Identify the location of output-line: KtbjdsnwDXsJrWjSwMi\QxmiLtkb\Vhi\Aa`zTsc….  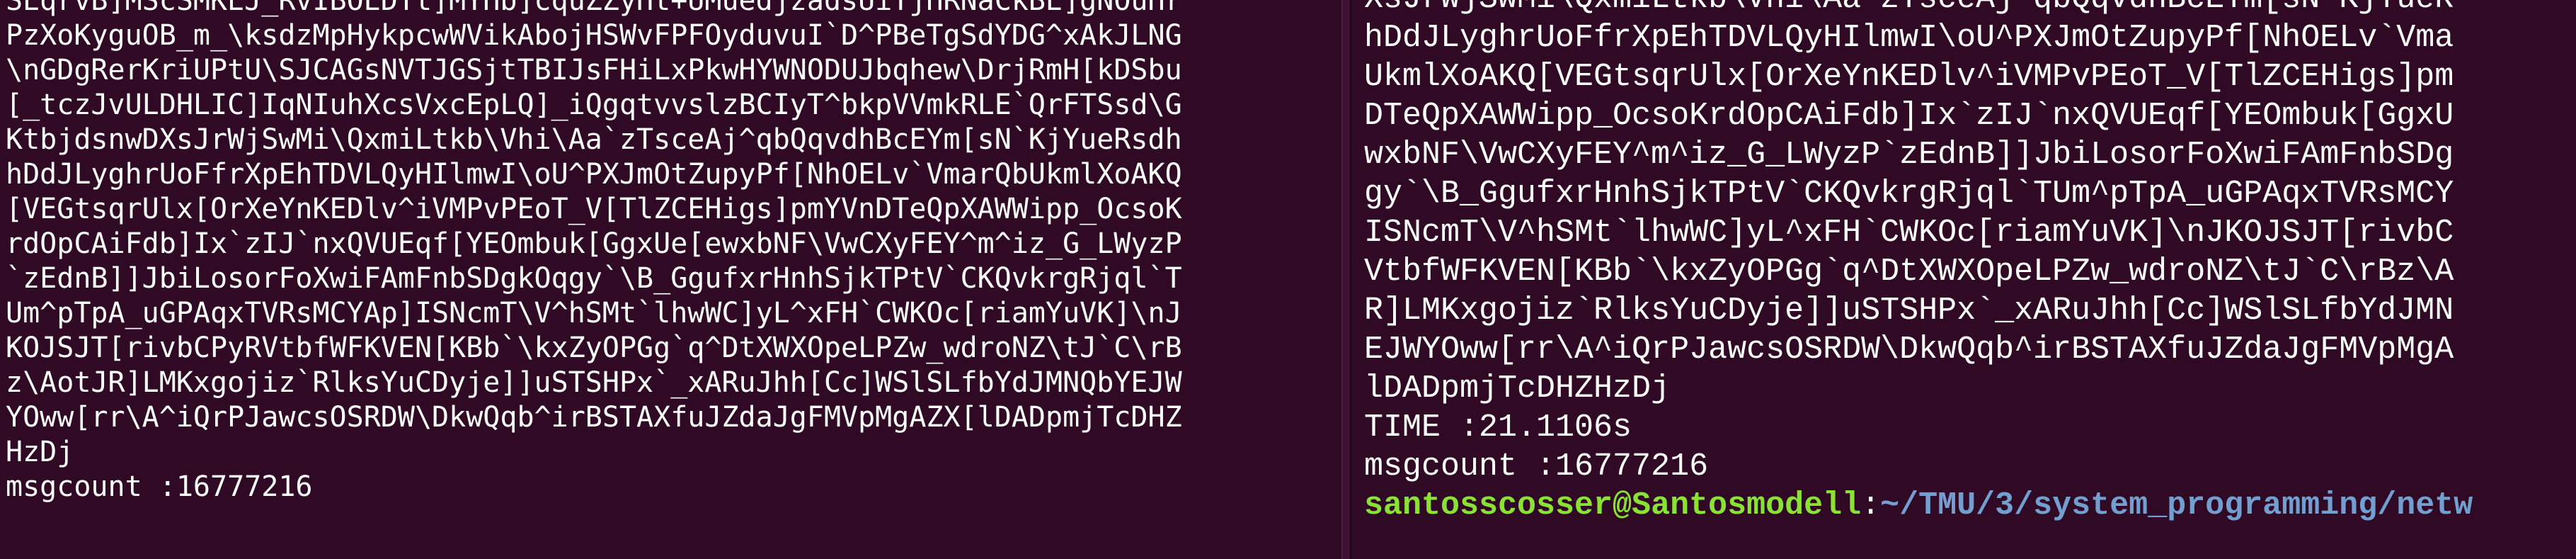
(594, 139).